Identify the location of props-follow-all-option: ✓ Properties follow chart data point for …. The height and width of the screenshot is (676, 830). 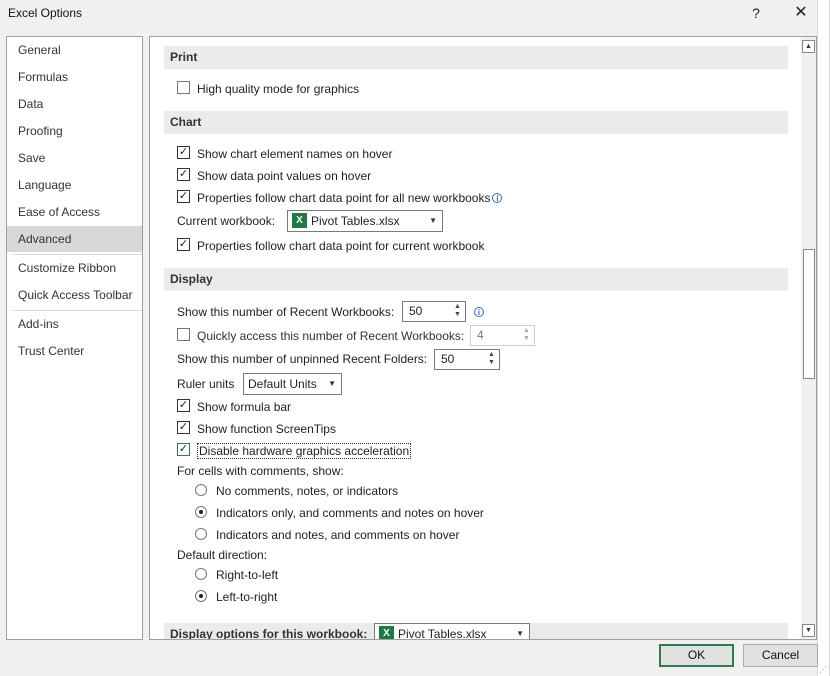
(340, 197).